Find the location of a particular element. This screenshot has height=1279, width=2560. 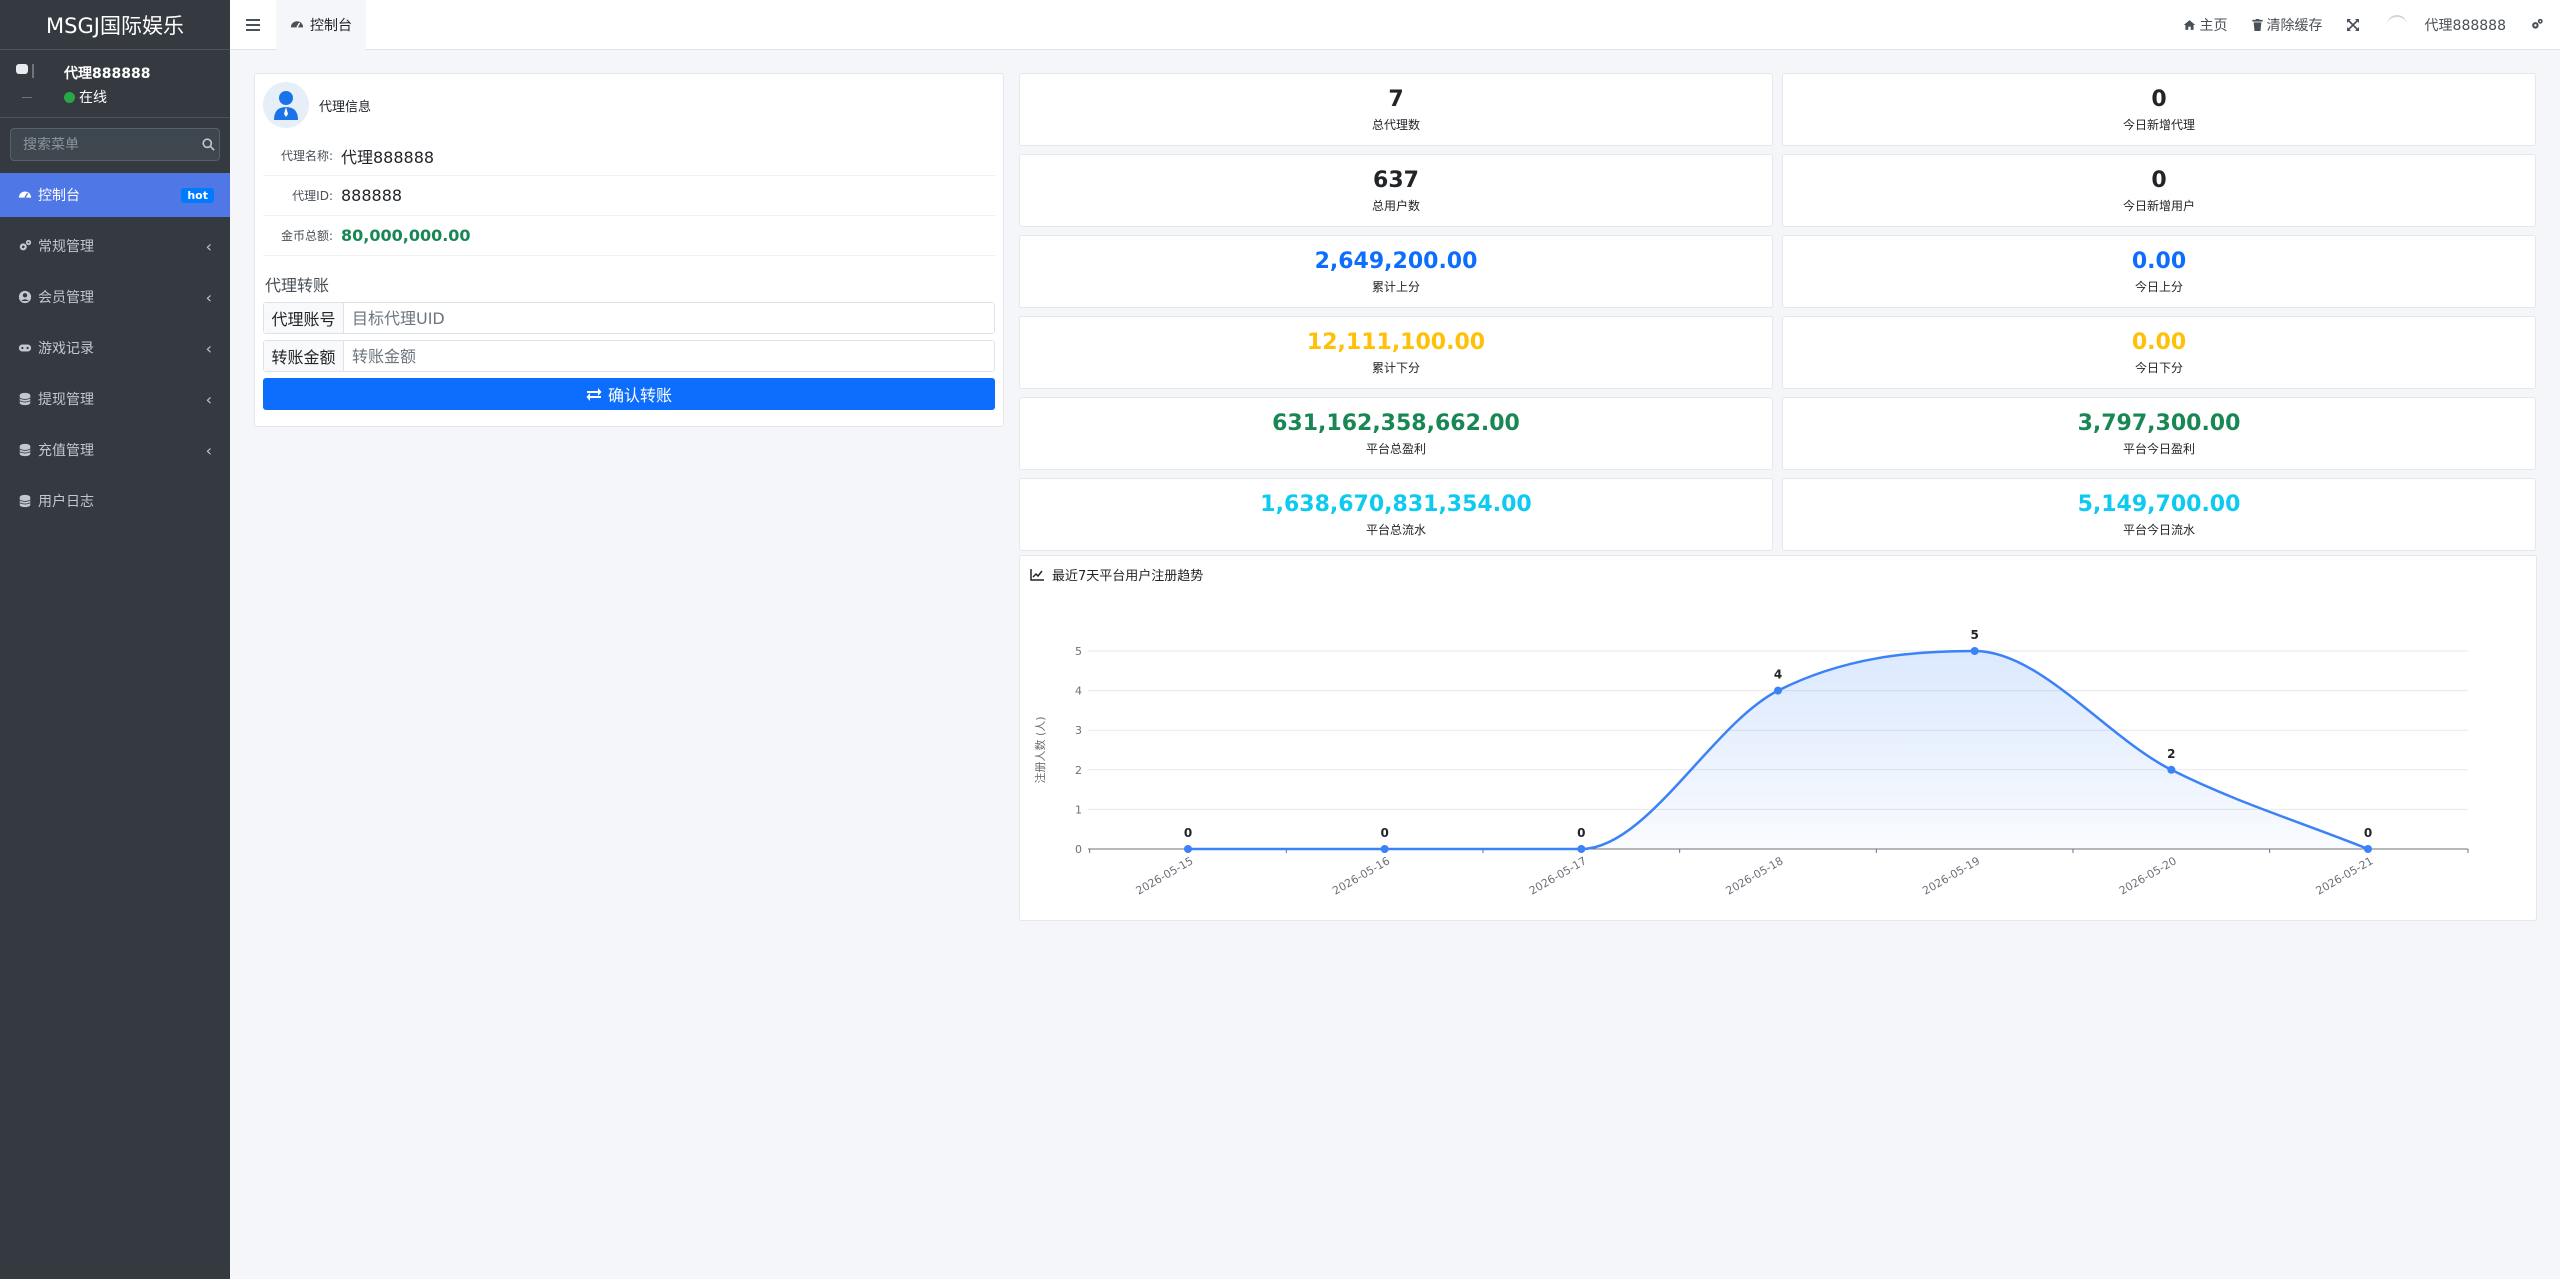

x-tick-label: 2026-05-21 is located at coordinates (2345, 875).